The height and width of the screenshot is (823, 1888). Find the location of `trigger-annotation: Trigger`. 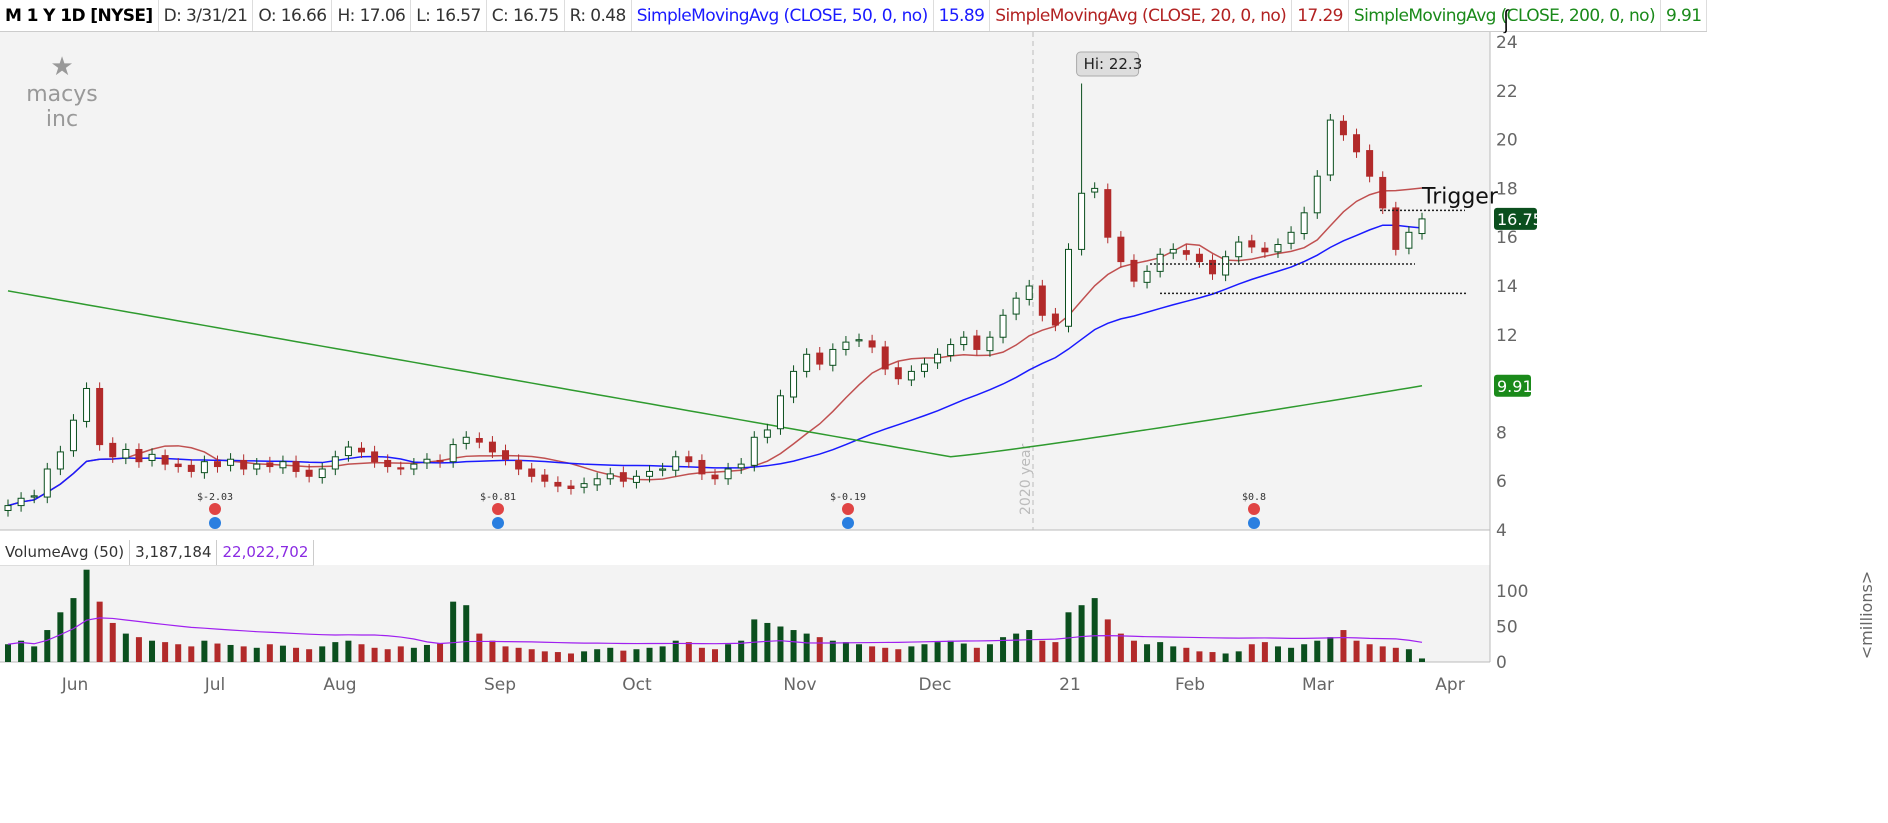

trigger-annotation: Trigger is located at coordinates (1460, 196).